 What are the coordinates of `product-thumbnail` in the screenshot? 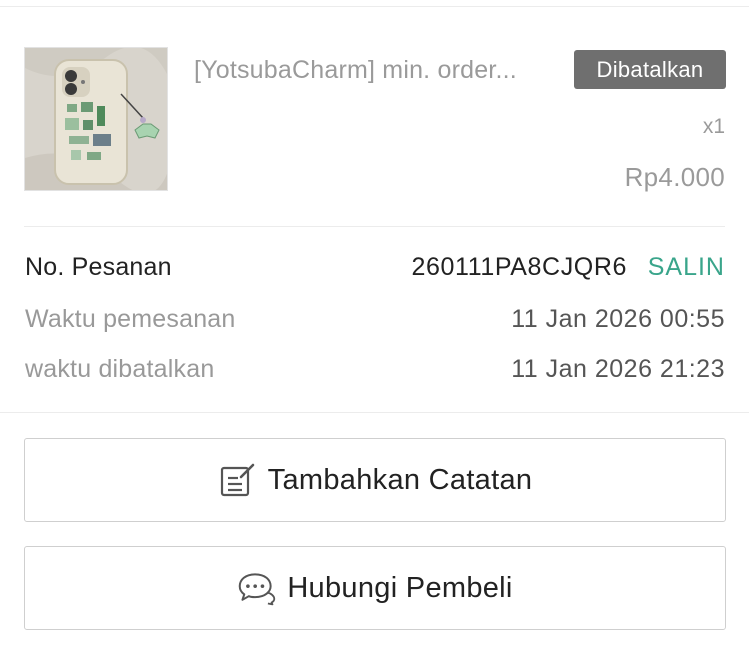 It's located at (96, 119).